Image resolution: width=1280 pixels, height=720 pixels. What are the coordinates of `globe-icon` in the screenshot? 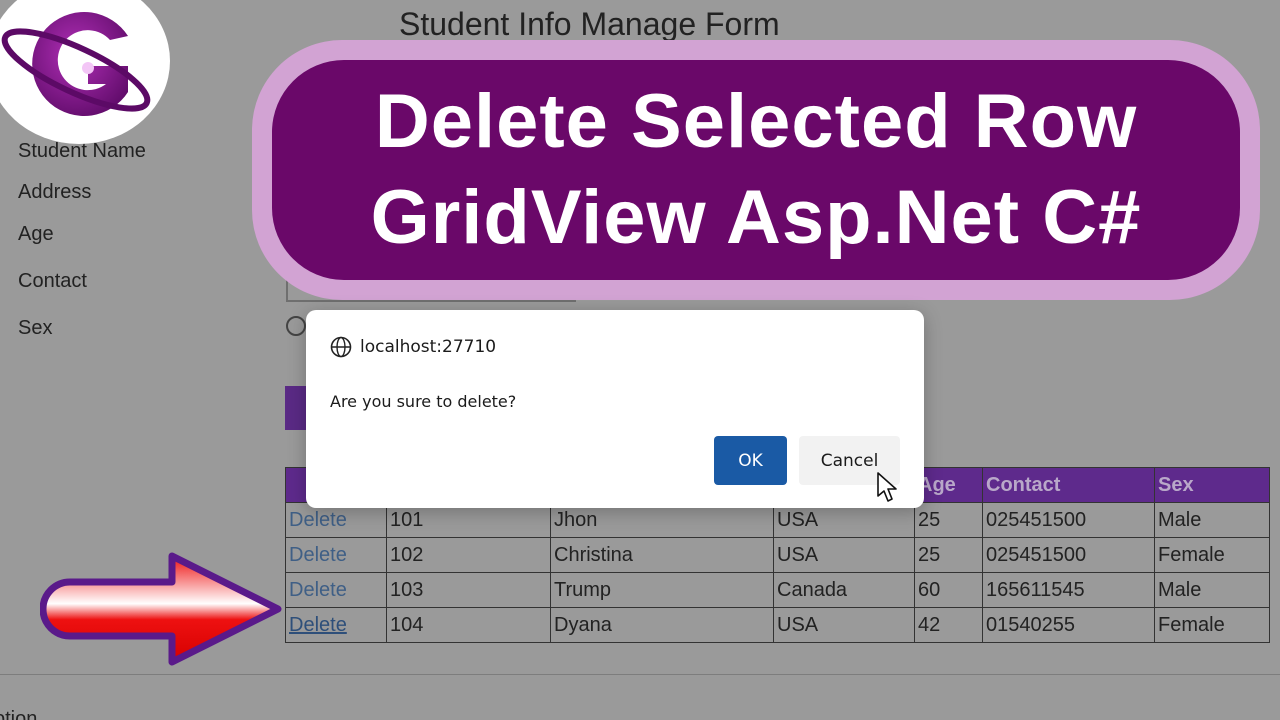 It's located at (341, 347).